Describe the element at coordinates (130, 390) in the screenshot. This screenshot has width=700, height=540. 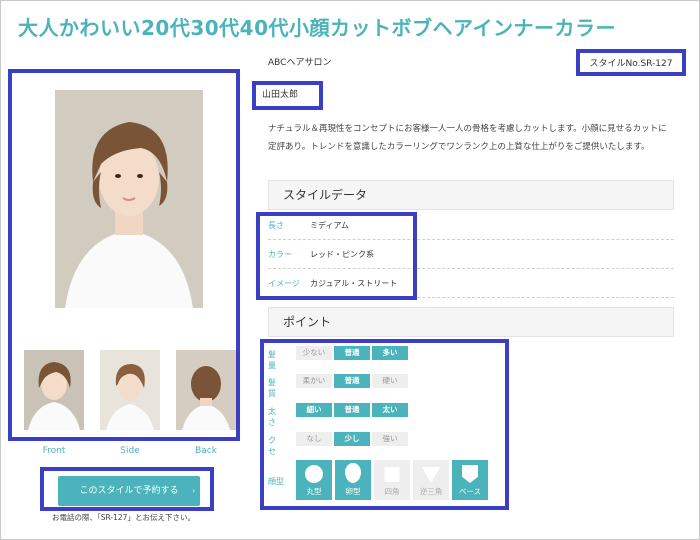
I see `thumbnail-side` at that location.